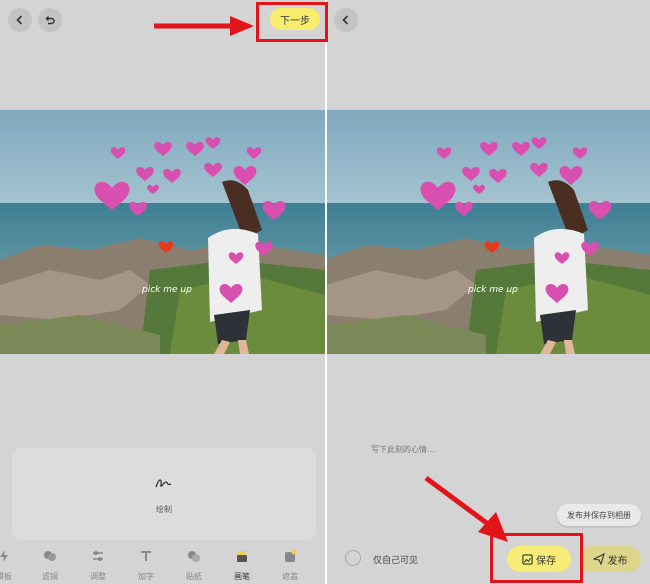 This screenshot has width=650, height=584. I want to click on undo-button, so click(50, 20).